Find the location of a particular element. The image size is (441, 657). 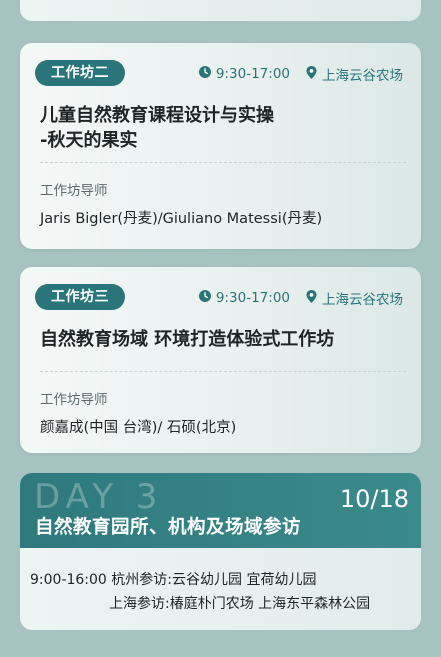

workshop-title: 自然教育场域 环境打造体验式工作坊 is located at coordinates (187, 339).